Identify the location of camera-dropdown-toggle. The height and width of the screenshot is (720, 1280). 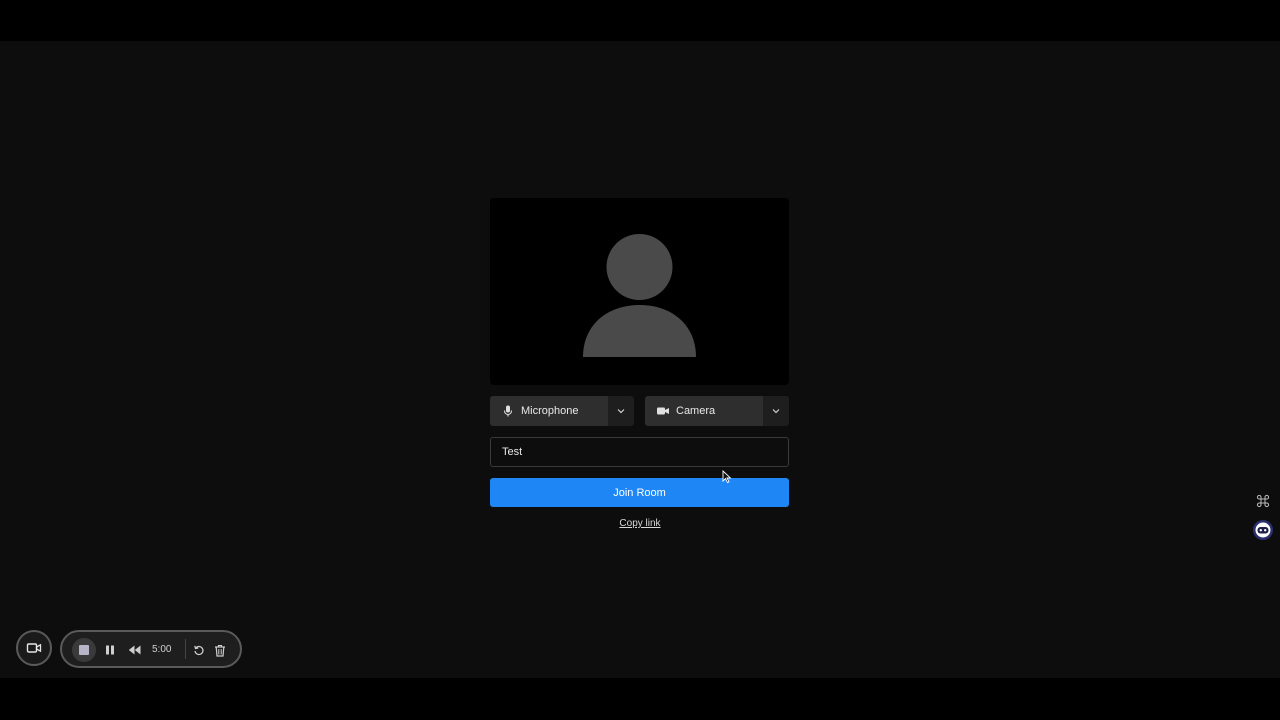
(776, 411).